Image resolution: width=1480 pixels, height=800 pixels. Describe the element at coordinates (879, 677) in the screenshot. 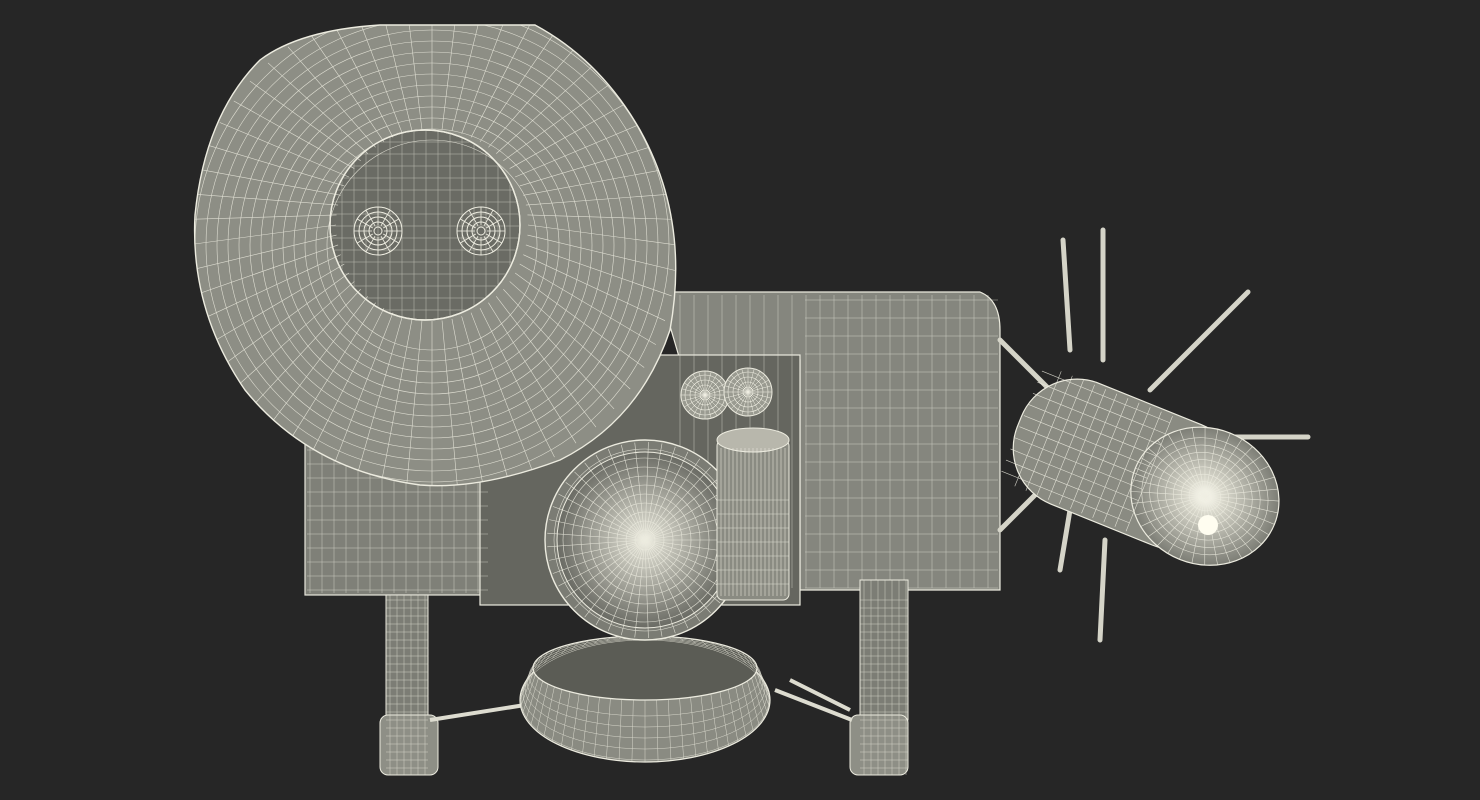

I see `right-leg` at that location.